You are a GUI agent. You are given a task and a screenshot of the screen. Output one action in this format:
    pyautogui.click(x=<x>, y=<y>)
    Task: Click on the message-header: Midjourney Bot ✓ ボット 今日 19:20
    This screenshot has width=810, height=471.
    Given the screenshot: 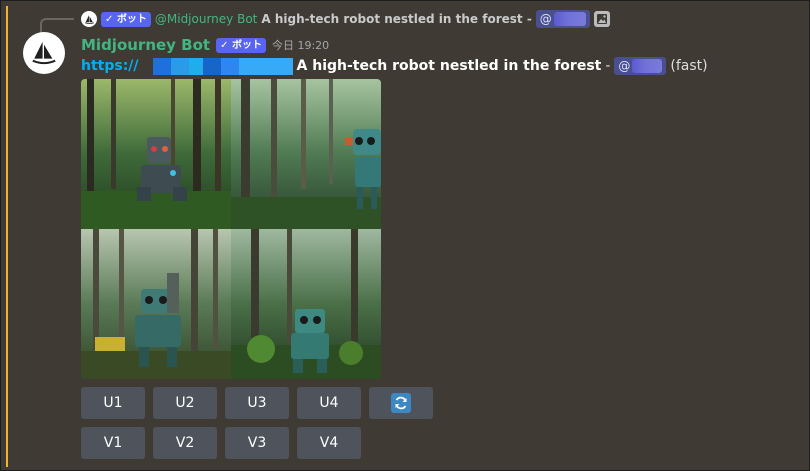 What is the action you would take?
    pyautogui.click(x=205, y=45)
    